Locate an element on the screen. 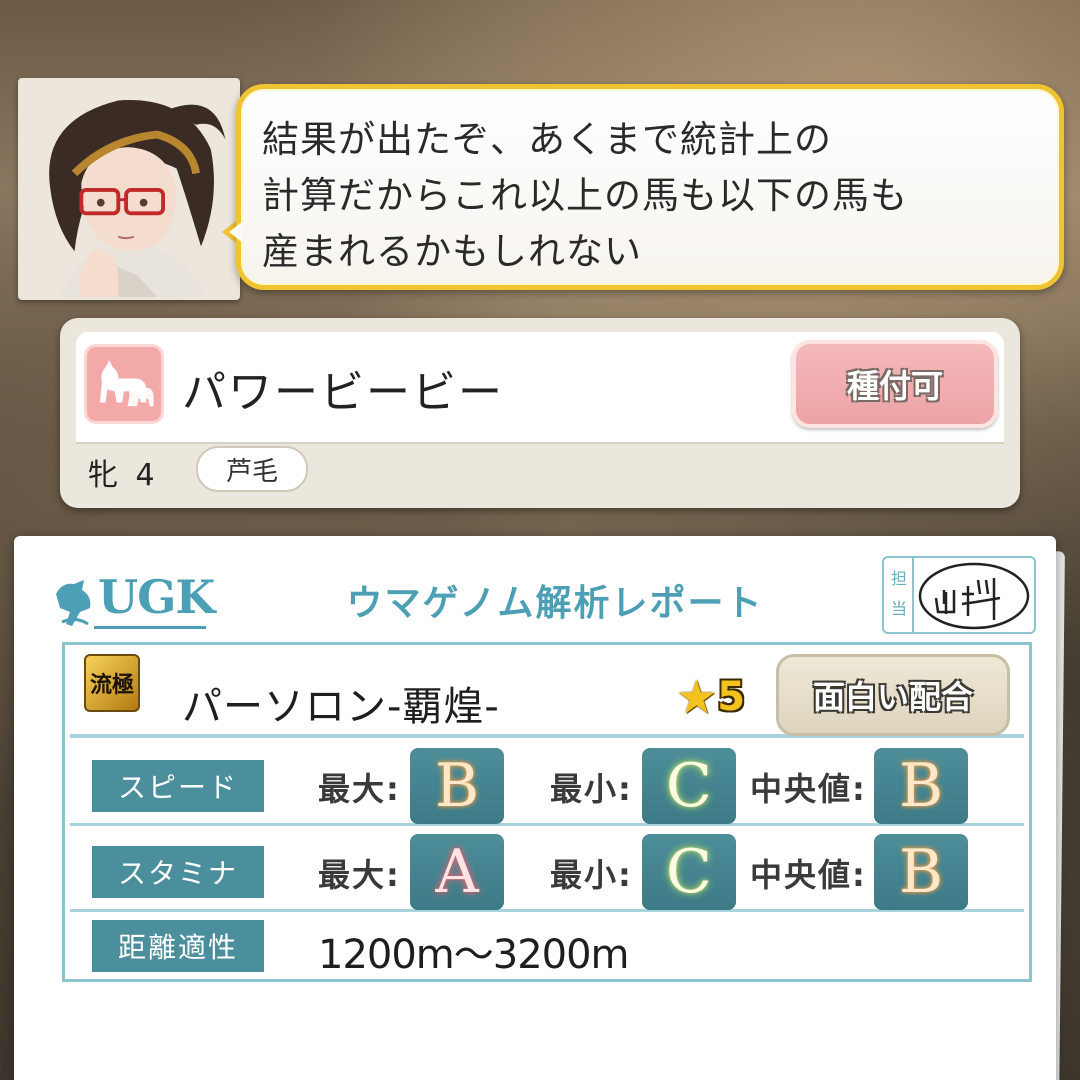 The width and height of the screenshot is (1080, 1080). distance-row: 距離適性 1200m〜3200m is located at coordinates (547, 945).